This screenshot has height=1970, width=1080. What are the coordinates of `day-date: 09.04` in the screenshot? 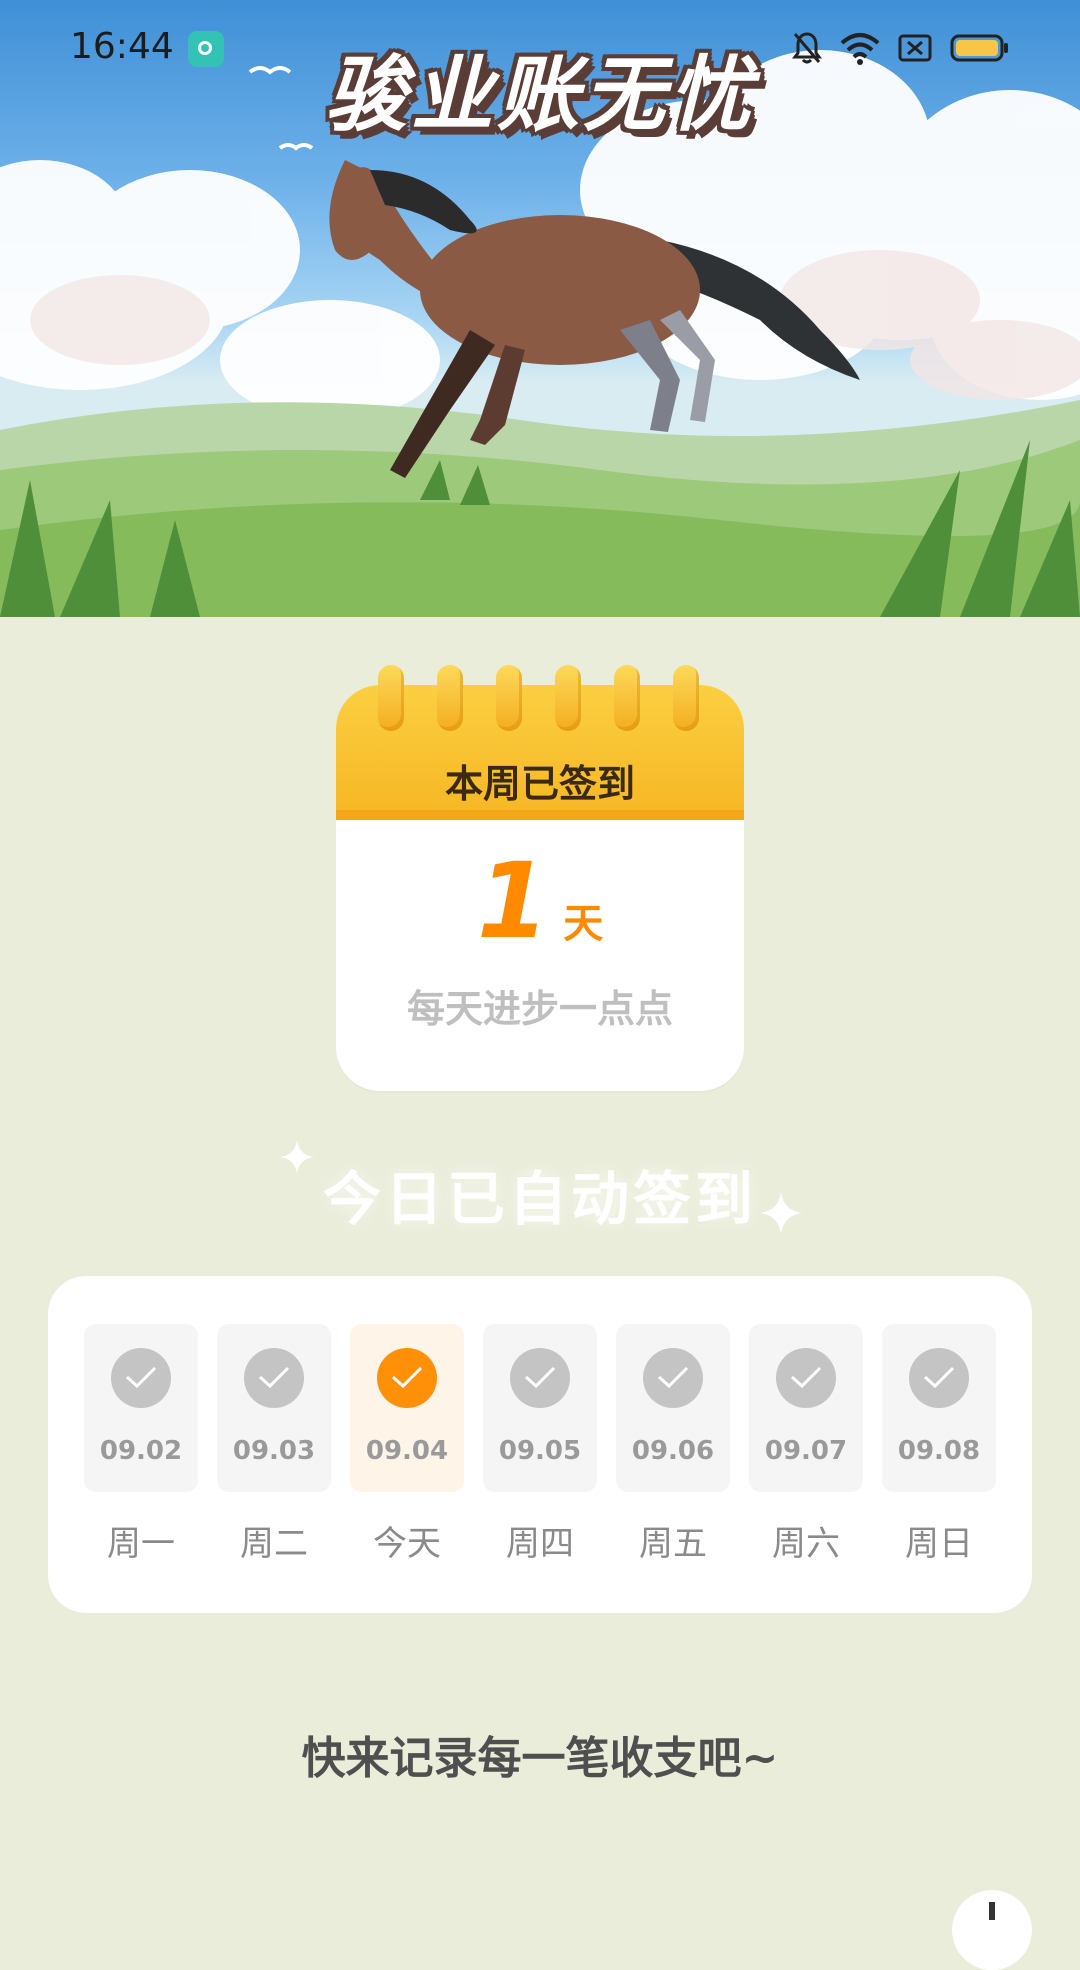 It's located at (407, 1451).